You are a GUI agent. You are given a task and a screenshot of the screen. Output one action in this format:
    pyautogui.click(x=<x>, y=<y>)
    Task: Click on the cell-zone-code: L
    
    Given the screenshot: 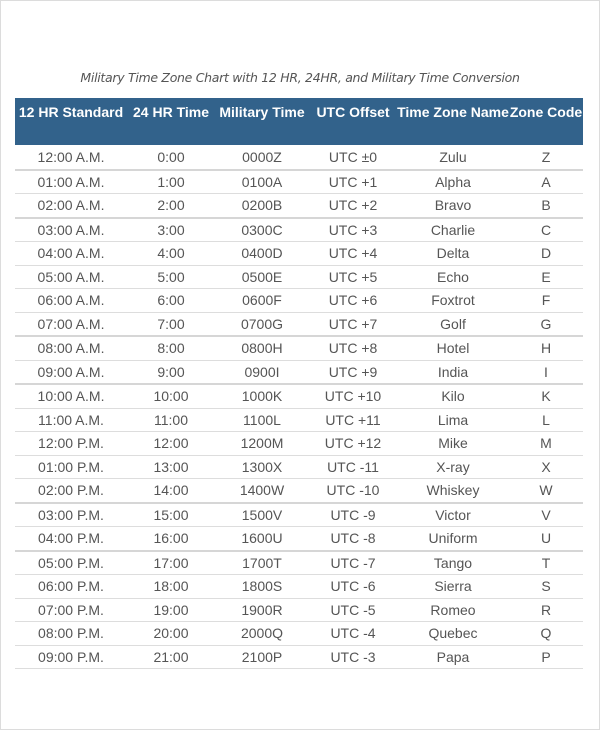 What is the action you would take?
    pyautogui.click(x=546, y=420)
    